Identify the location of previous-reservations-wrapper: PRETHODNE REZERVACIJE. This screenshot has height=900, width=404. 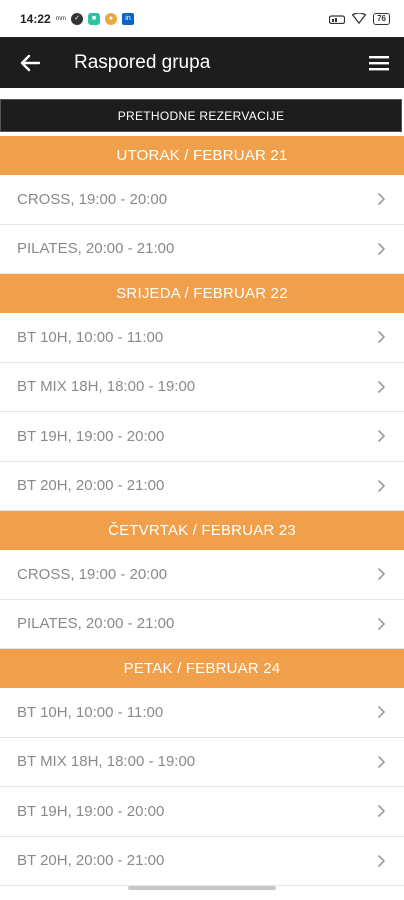
(202, 112).